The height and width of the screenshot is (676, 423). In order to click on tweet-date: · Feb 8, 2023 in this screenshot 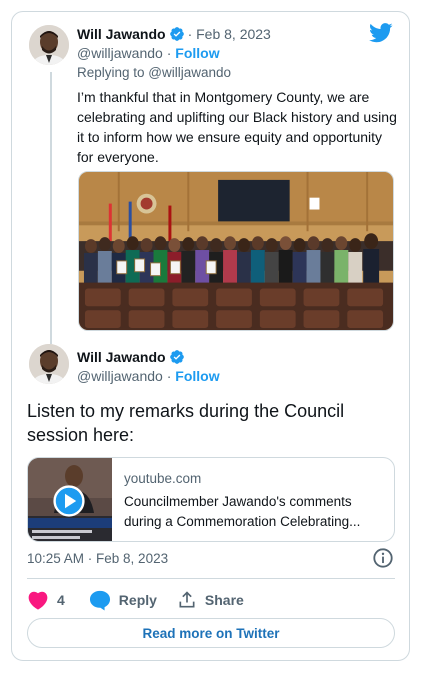, I will do `click(229, 34)`.